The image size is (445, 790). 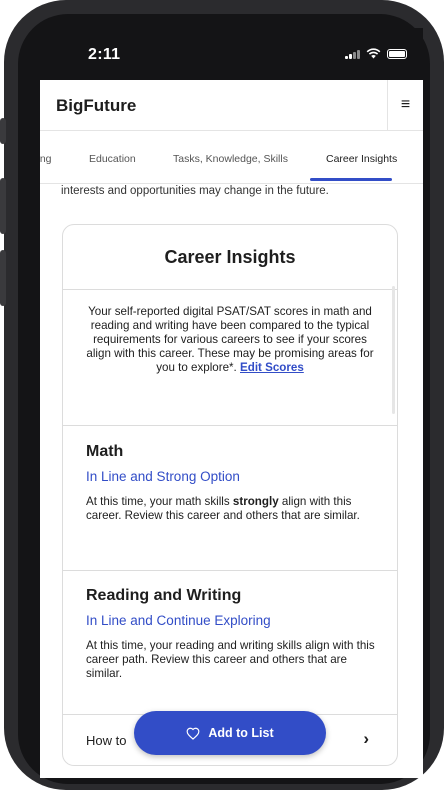 I want to click on tab-tasks-knowledge-skills: Tasks, Knowledge, Skills, so click(x=230, y=159).